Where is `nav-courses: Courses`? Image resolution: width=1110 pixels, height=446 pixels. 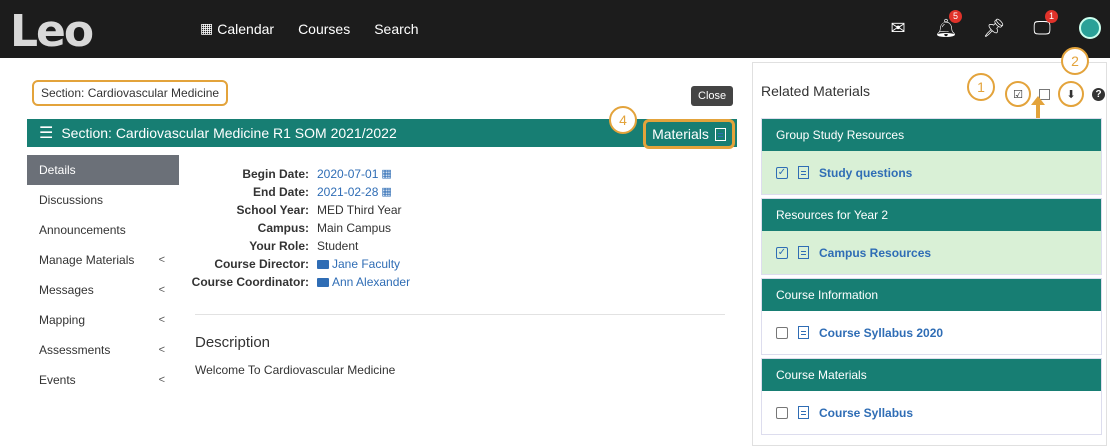
nav-courses: Courses is located at coordinates (324, 28).